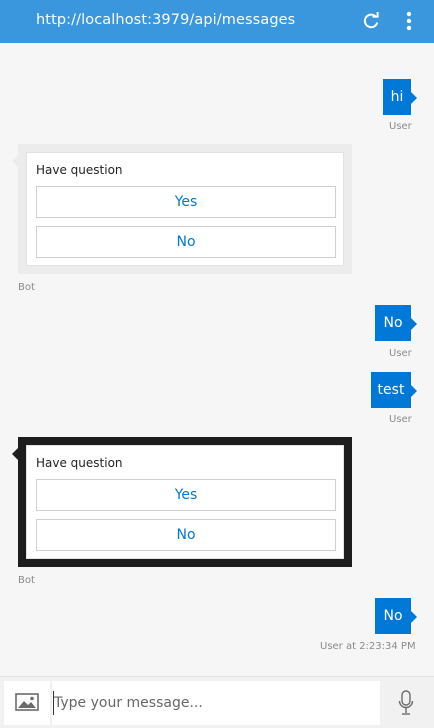 The width and height of the screenshot is (434, 728). Describe the element at coordinates (371, 23) in the screenshot. I see `refresh-icon` at that location.